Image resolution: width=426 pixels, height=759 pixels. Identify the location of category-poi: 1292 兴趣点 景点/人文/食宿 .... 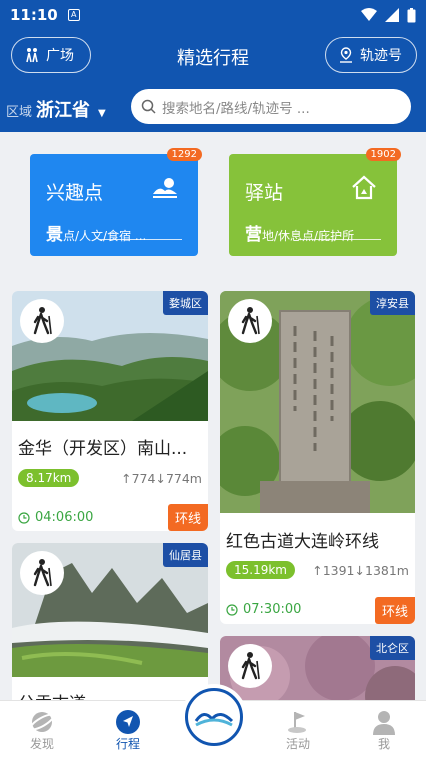
(116, 202).